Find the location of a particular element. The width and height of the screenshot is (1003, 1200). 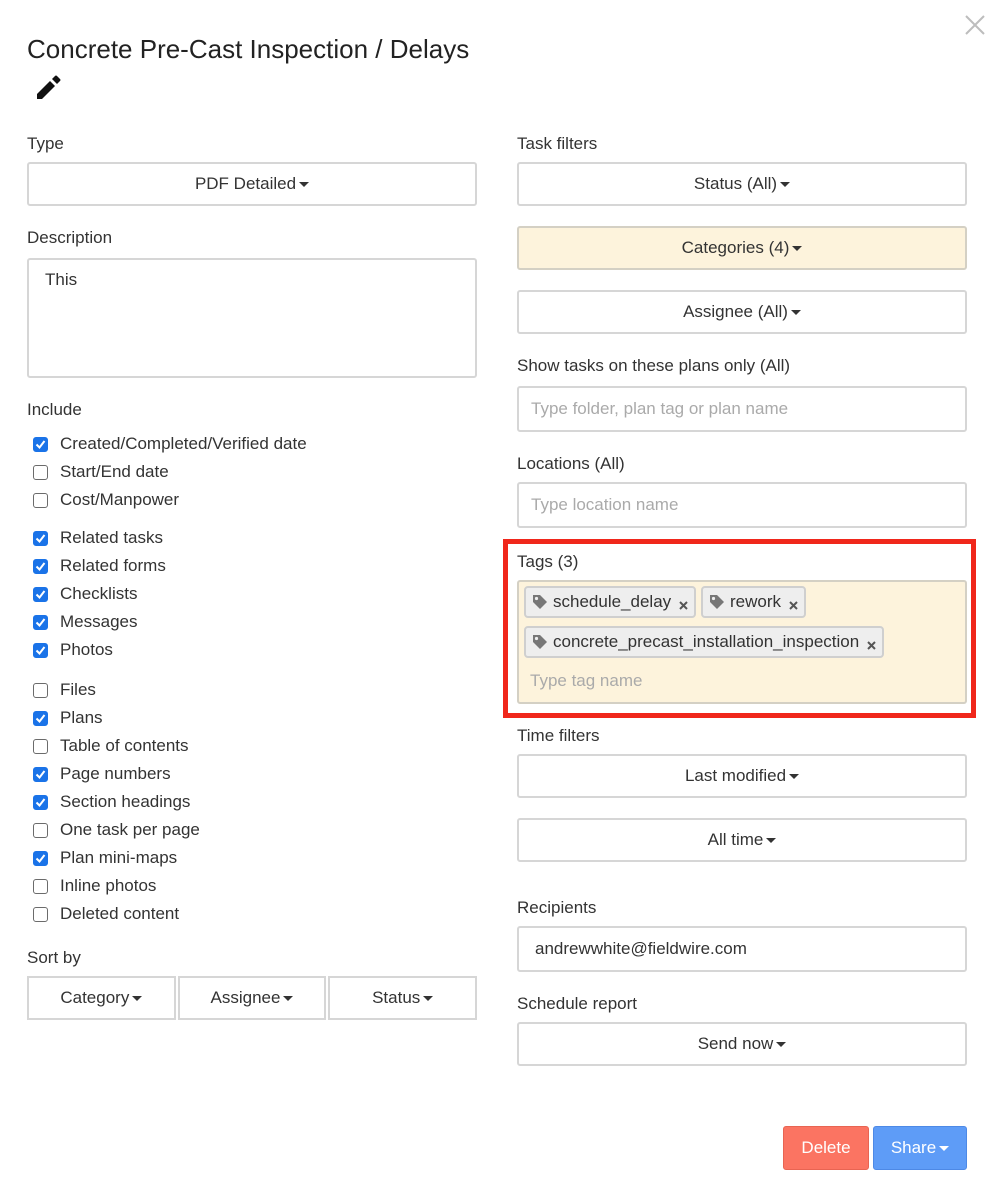

include-item-label: Plans is located at coordinates (81, 717).